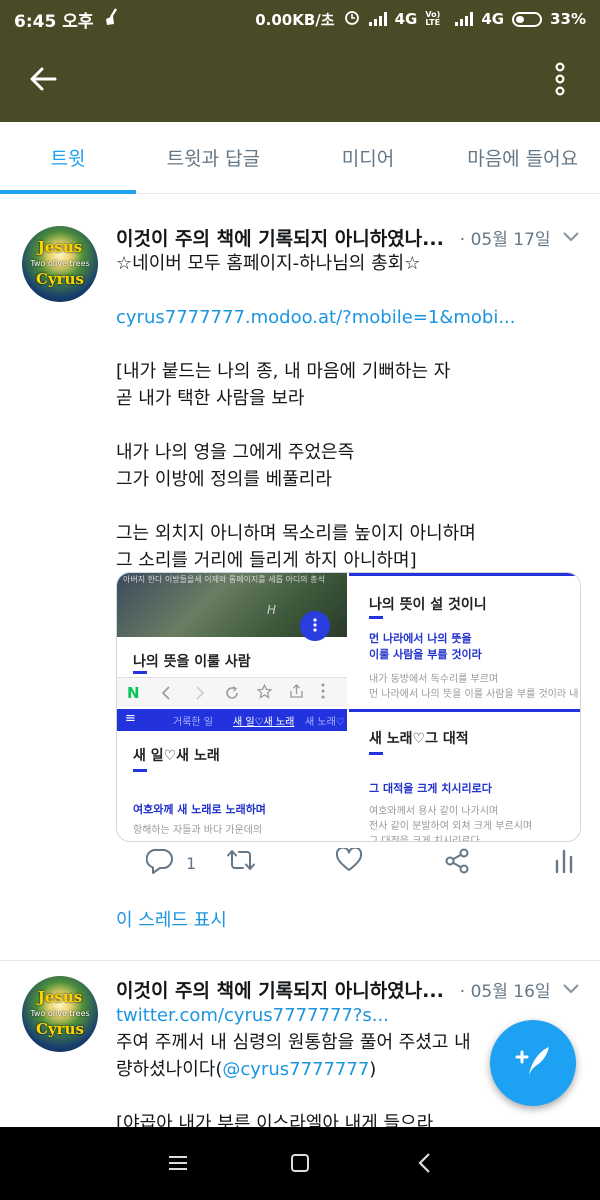 This screenshot has height=1200, width=600. Describe the element at coordinates (176, 756) in the screenshot. I see `media-3-title: 새 일♡새 노래` at that location.